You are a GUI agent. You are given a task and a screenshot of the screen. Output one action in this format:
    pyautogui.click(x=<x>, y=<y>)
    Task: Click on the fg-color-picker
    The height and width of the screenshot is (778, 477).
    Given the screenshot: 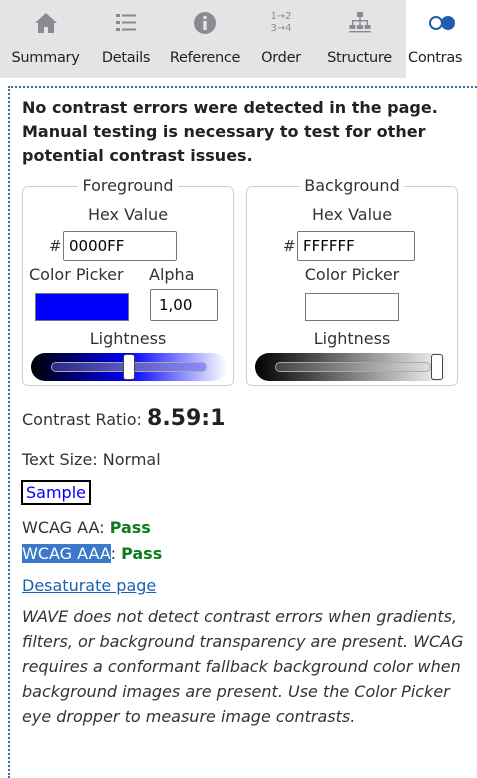 What is the action you would take?
    pyautogui.click(x=82, y=307)
    